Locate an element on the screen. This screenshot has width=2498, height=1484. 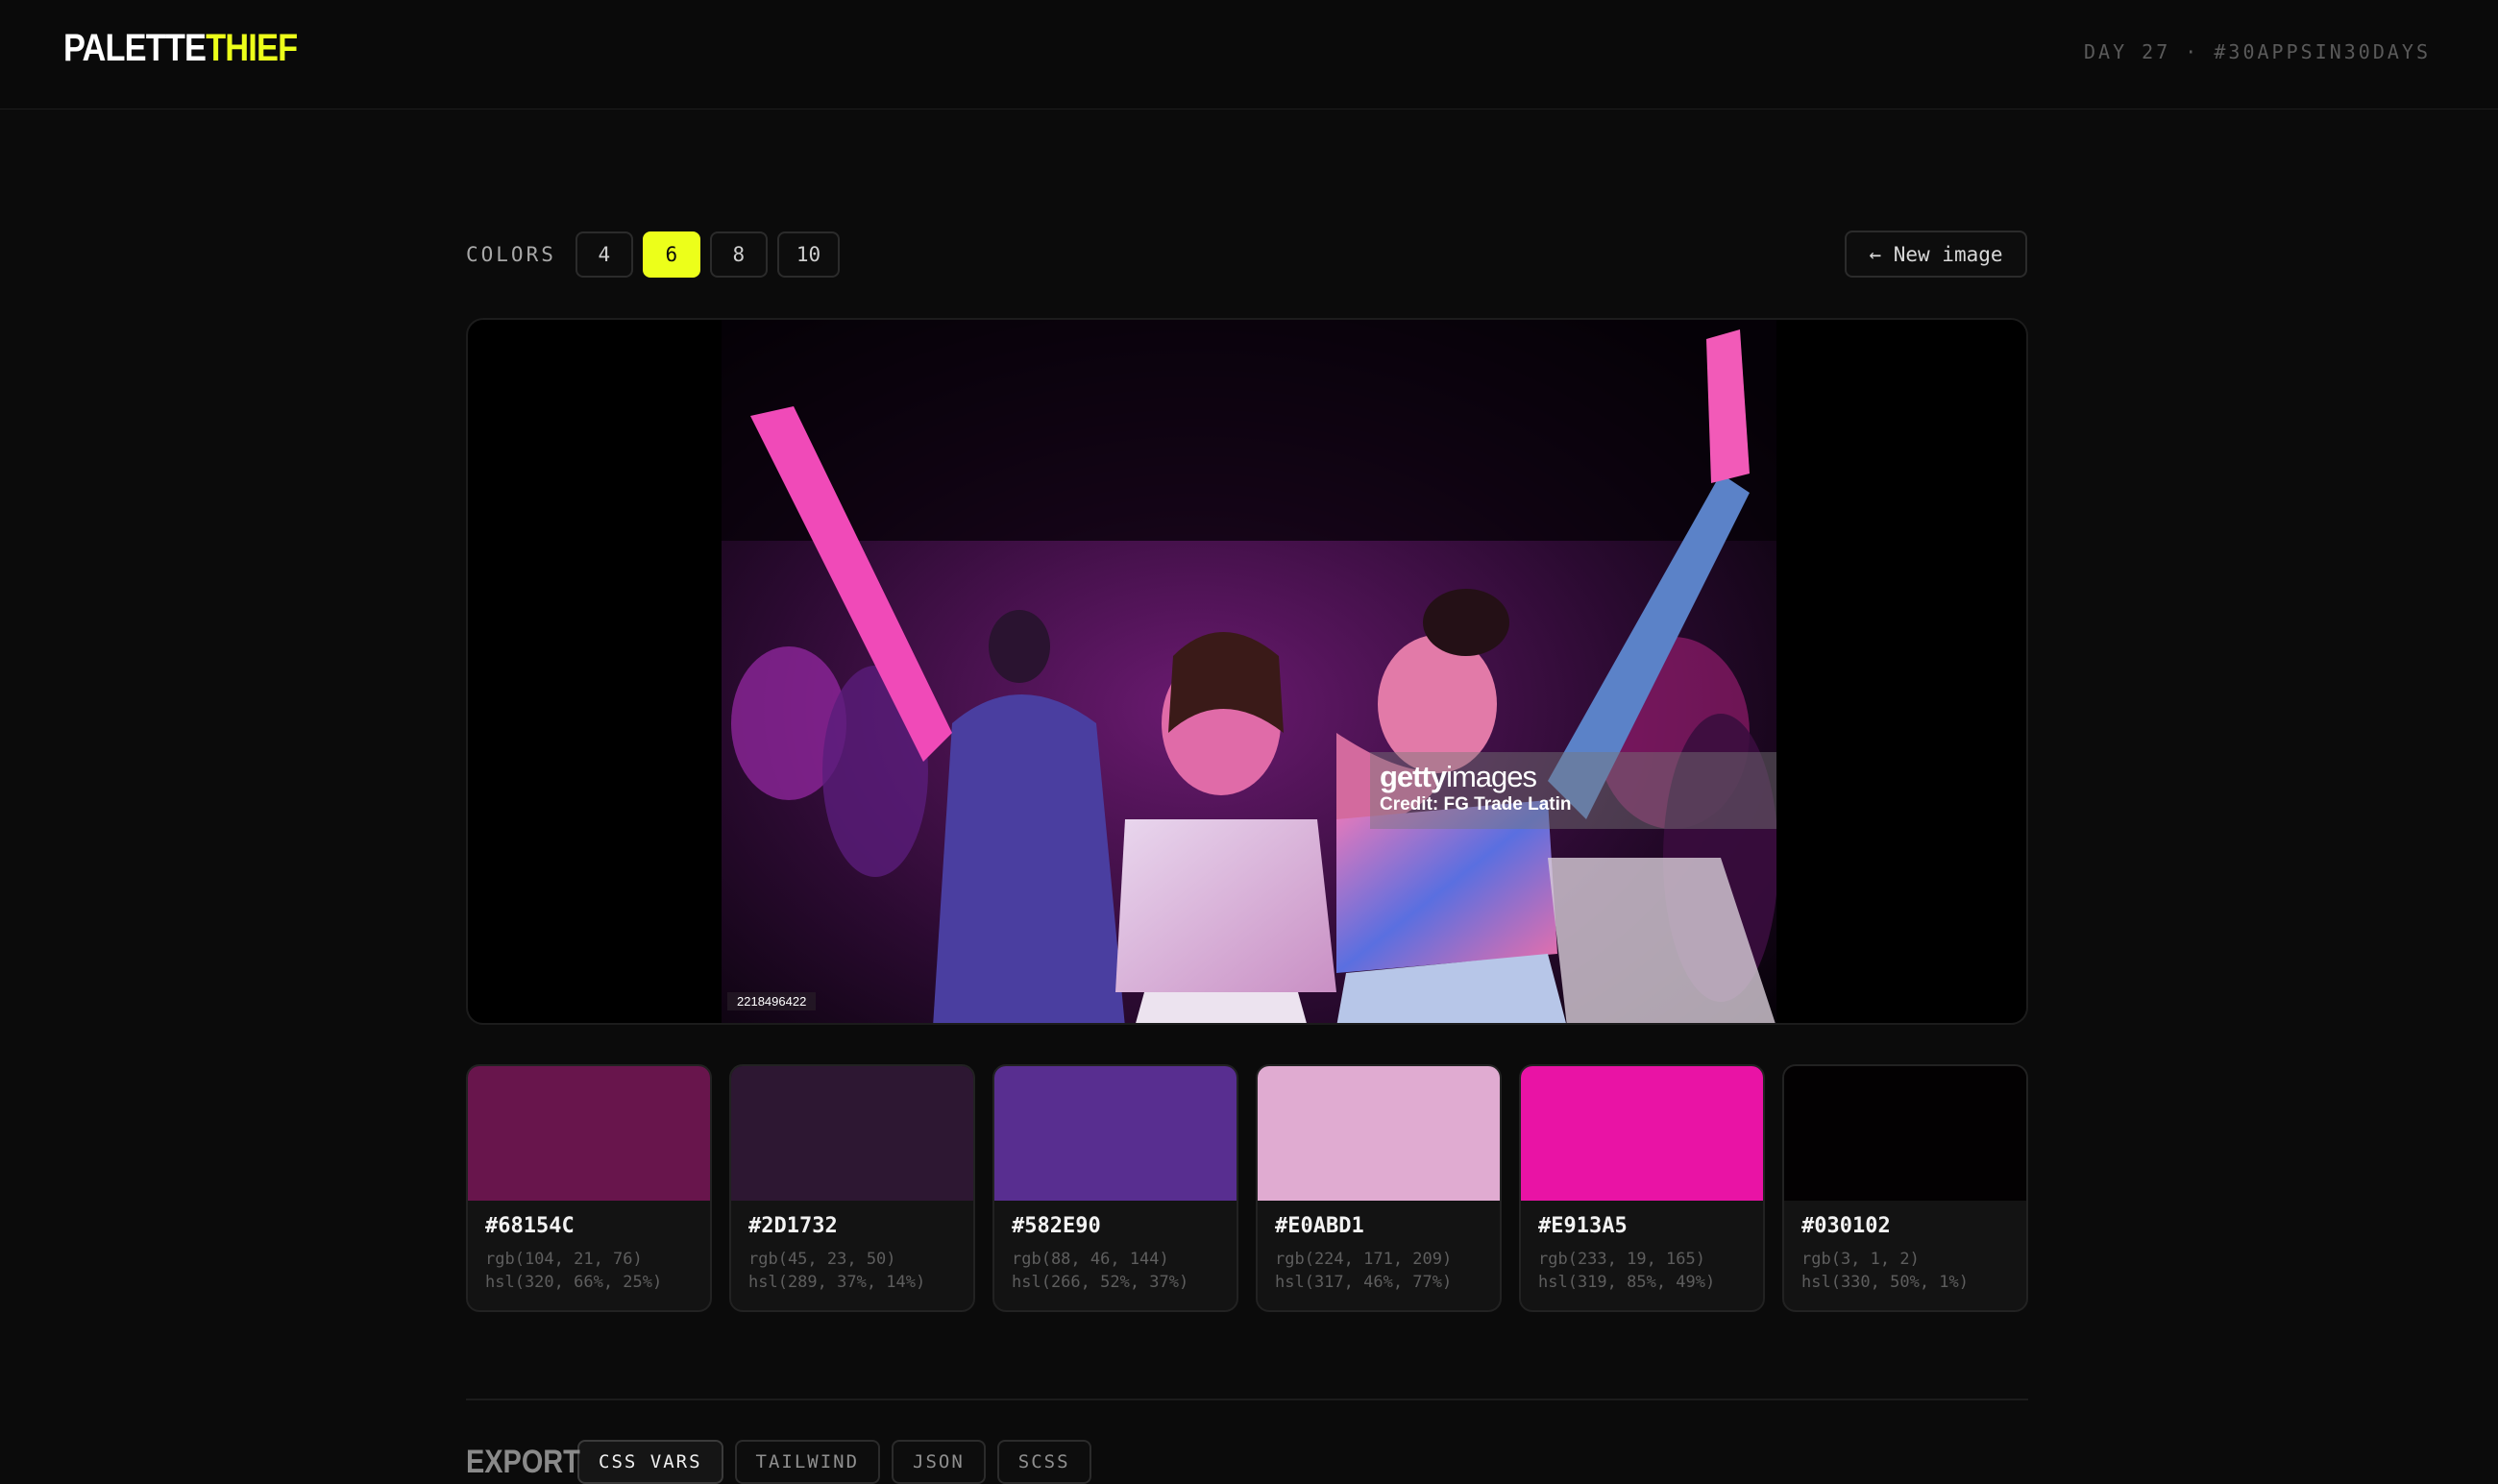
swatch-hsl: hsl(320, 66%, 25%) is located at coordinates (574, 1282).